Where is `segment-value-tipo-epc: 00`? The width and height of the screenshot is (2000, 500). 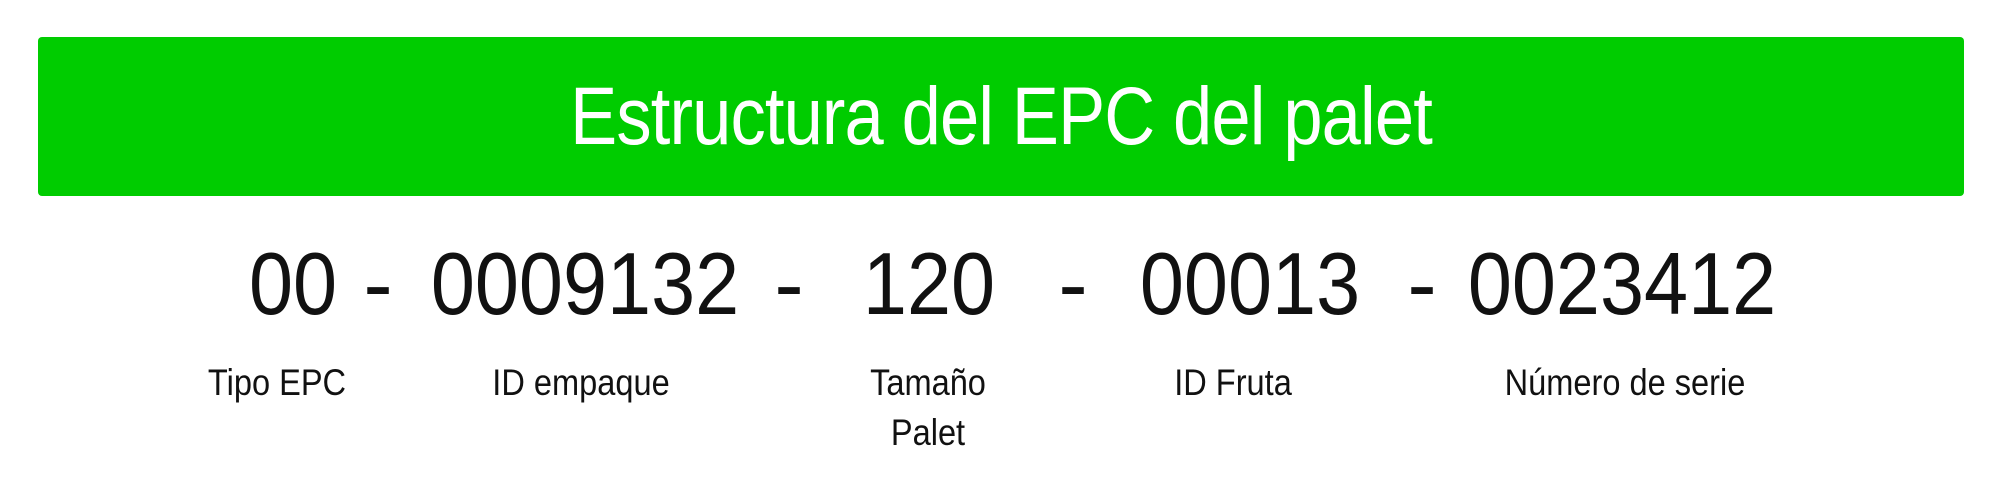 segment-value-tipo-epc: 00 is located at coordinates (293, 283).